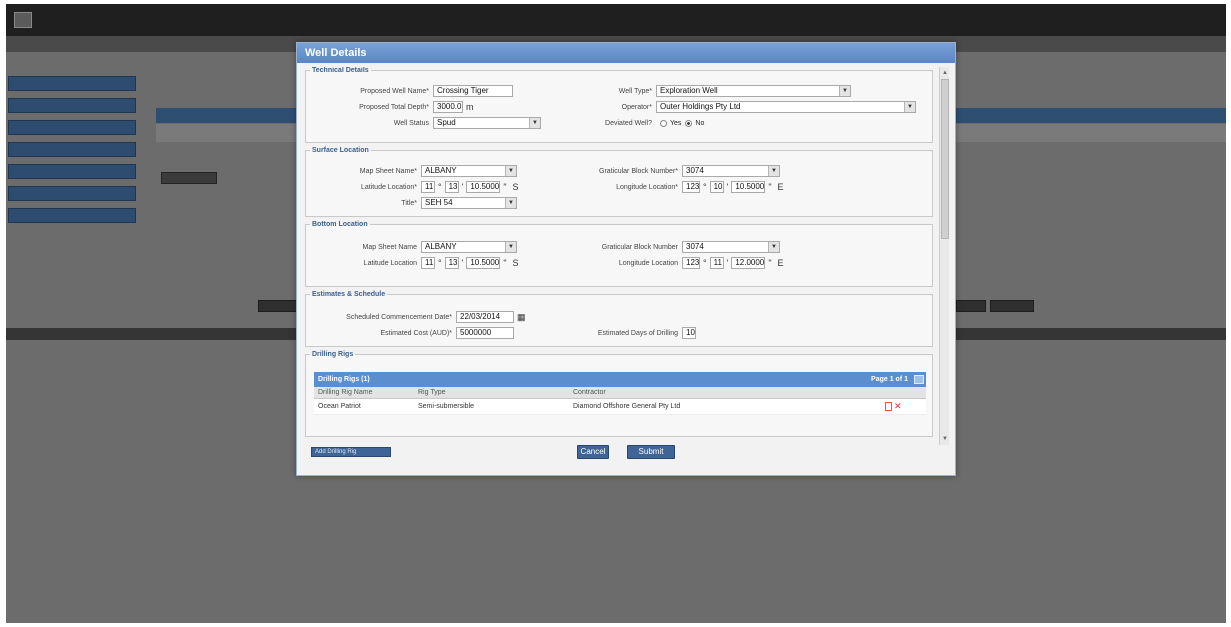 The height and width of the screenshot is (627, 1231). What do you see at coordinates (351, 452) in the screenshot?
I see `add-drilling-rig-button: Add Drilling Rig` at bounding box center [351, 452].